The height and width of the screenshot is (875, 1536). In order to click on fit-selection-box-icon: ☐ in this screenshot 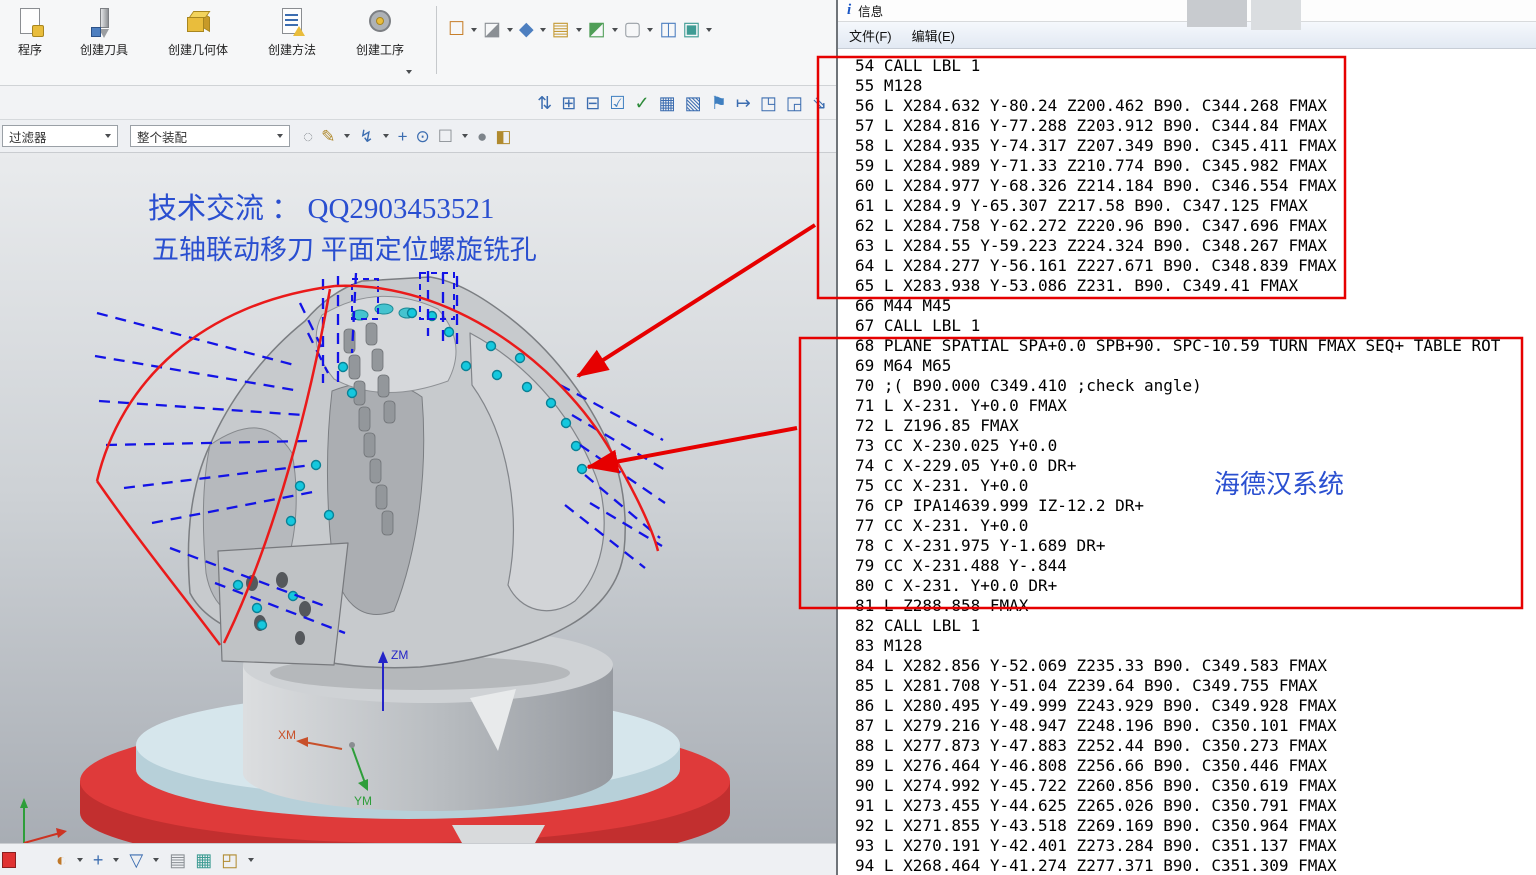, I will do `click(456, 29)`.